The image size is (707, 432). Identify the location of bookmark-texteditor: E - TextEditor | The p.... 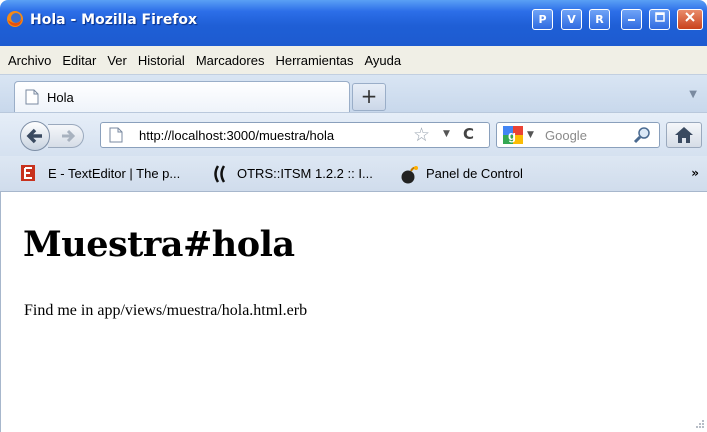
(114, 173).